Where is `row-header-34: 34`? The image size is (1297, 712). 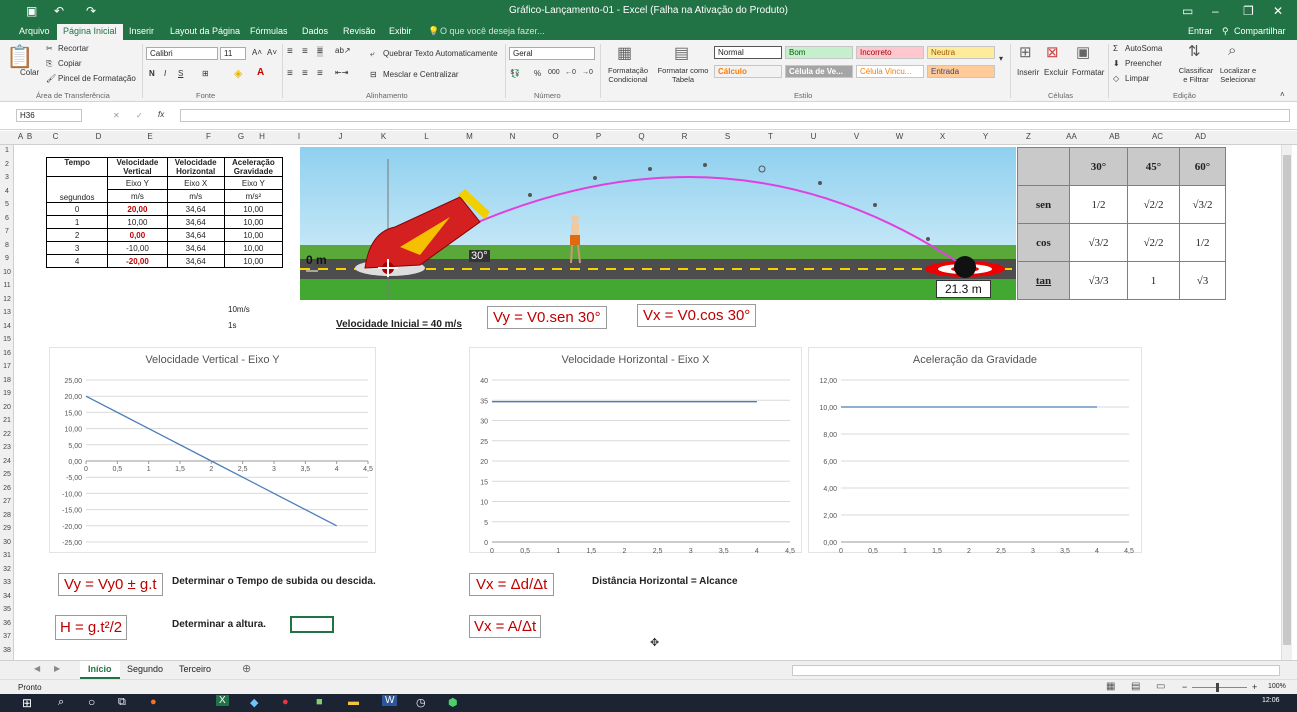
row-header-34: 34 is located at coordinates (7, 596).